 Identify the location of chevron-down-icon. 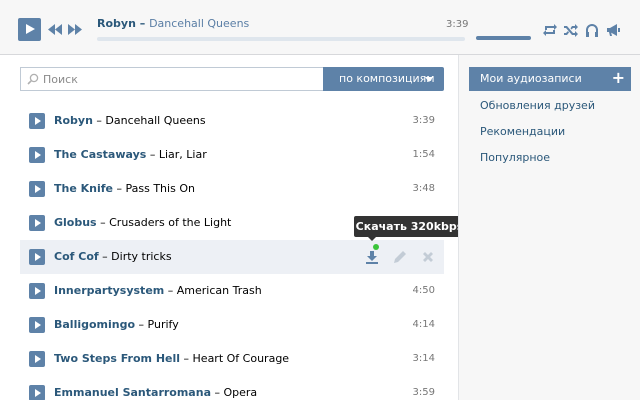
(429, 79).